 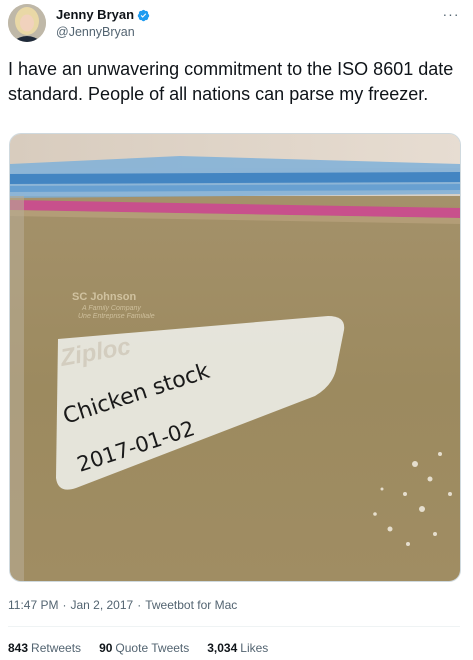 I want to click on more-horizontal-icon: ···, so click(x=451, y=14).